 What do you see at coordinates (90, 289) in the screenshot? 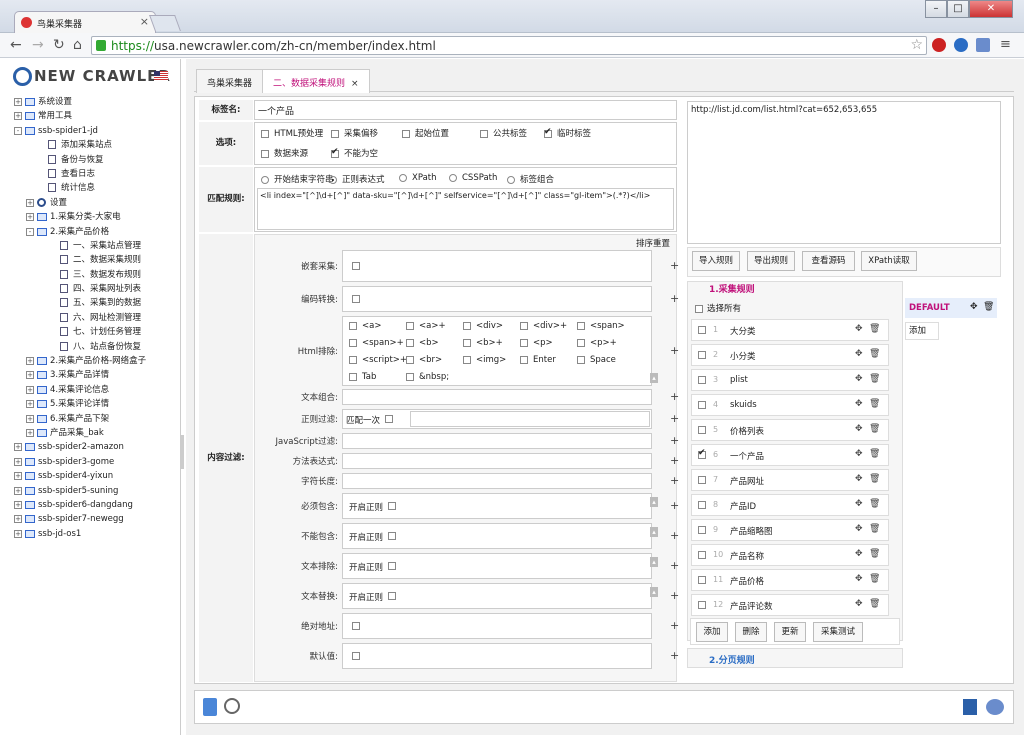
I see `tree-item: 四、采集网址列表` at bounding box center [90, 289].